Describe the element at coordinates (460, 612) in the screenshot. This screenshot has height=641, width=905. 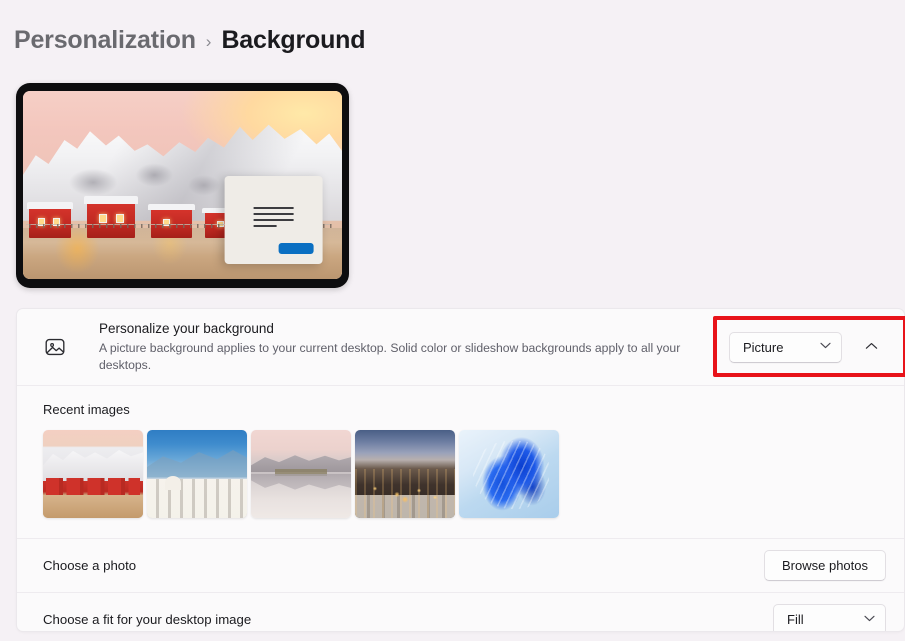
I see `choose-fit-row: Choose a fit for your desktop image Fill` at that location.